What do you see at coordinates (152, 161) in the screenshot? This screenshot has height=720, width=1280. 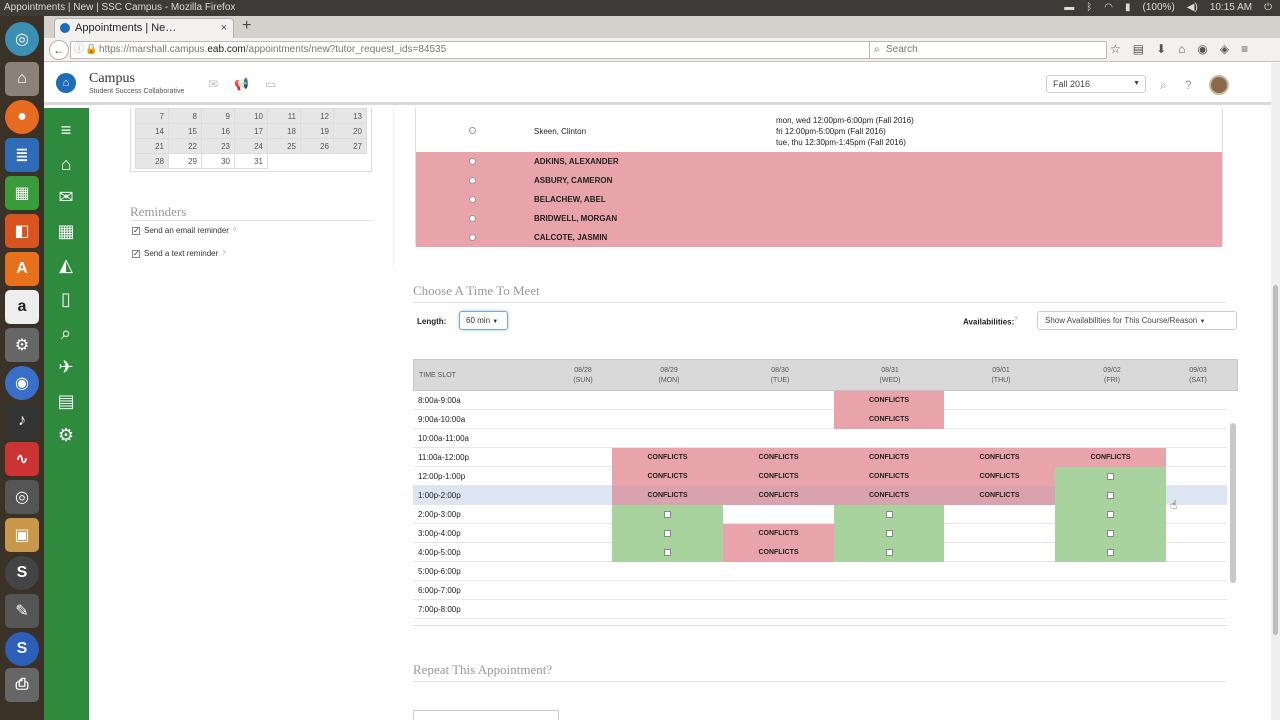 I see `calendar-day: 28` at bounding box center [152, 161].